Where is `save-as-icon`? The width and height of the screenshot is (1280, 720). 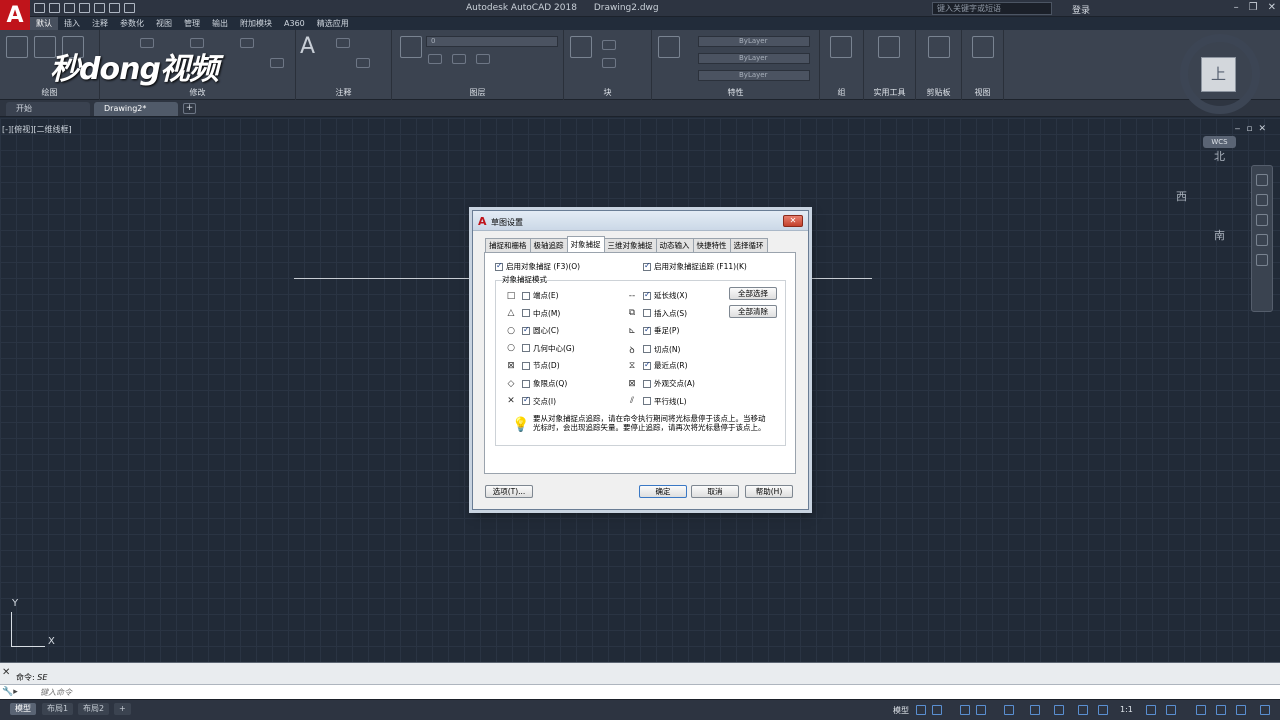 save-as-icon is located at coordinates (84, 8).